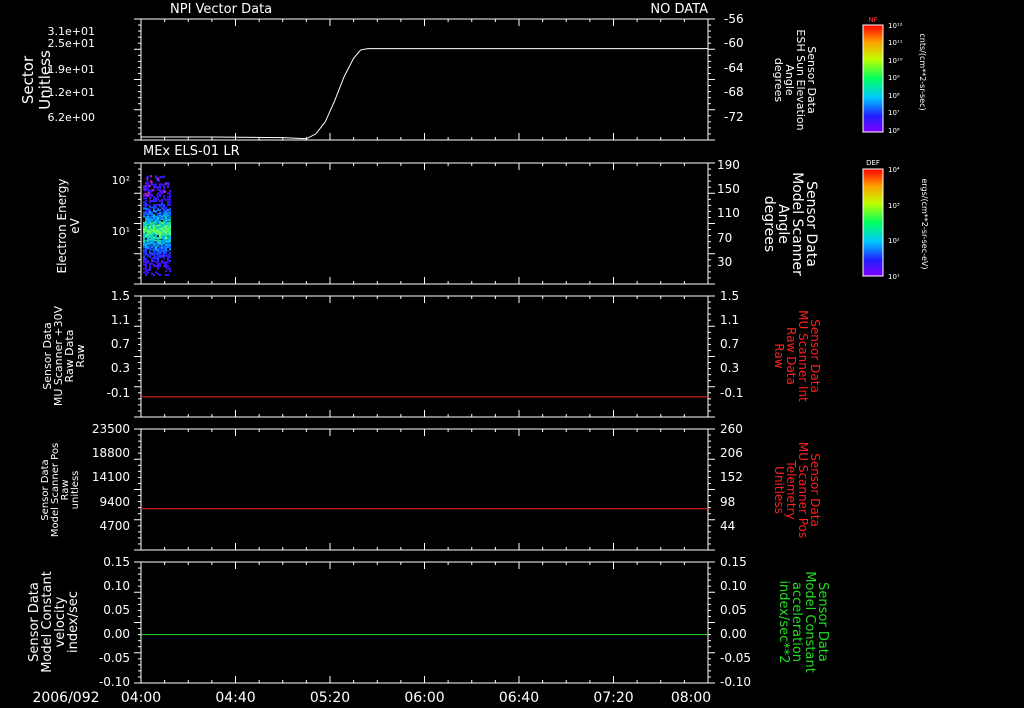 The width and height of the screenshot is (1024, 708). What do you see at coordinates (679, 9) in the screenshot?
I see `no-data-label: NO DATA` at bounding box center [679, 9].